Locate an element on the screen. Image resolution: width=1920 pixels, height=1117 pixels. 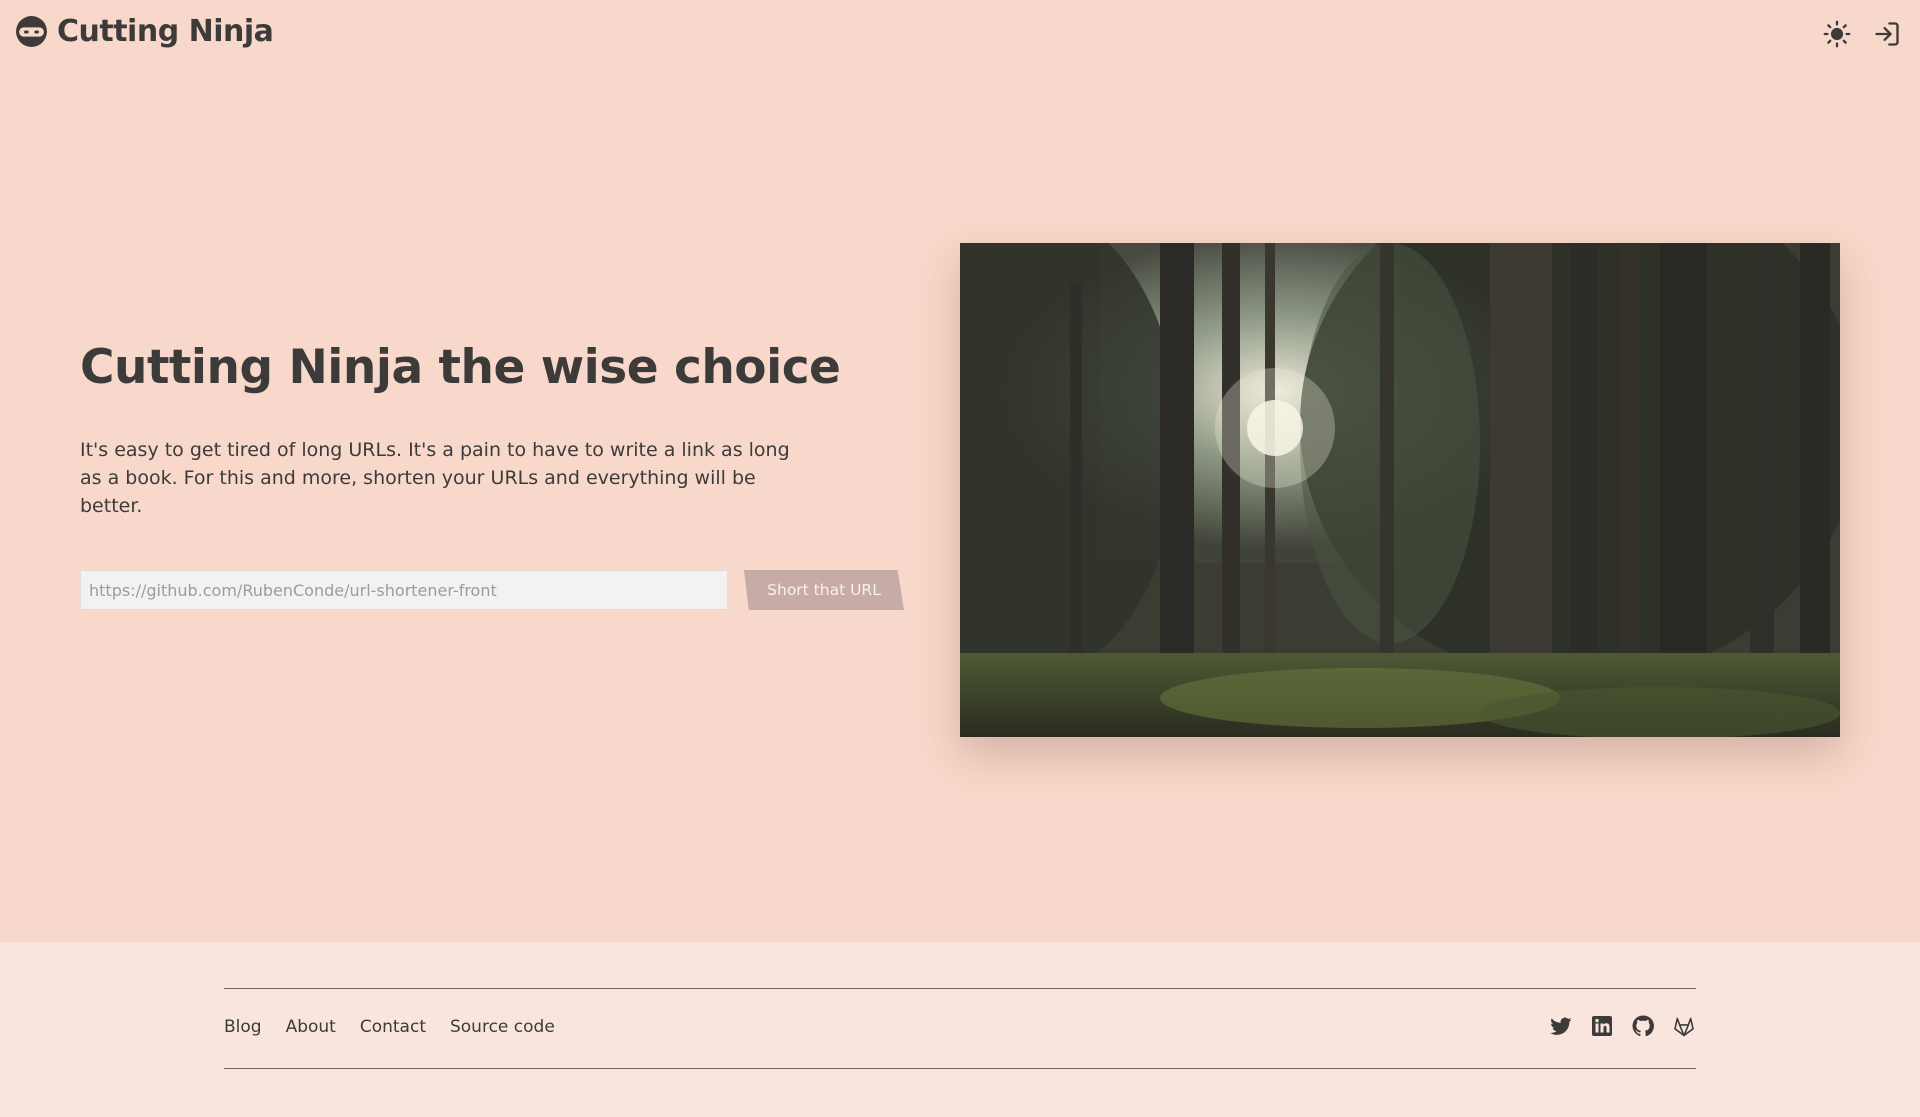
ninja-face-icon is located at coordinates (31, 31).